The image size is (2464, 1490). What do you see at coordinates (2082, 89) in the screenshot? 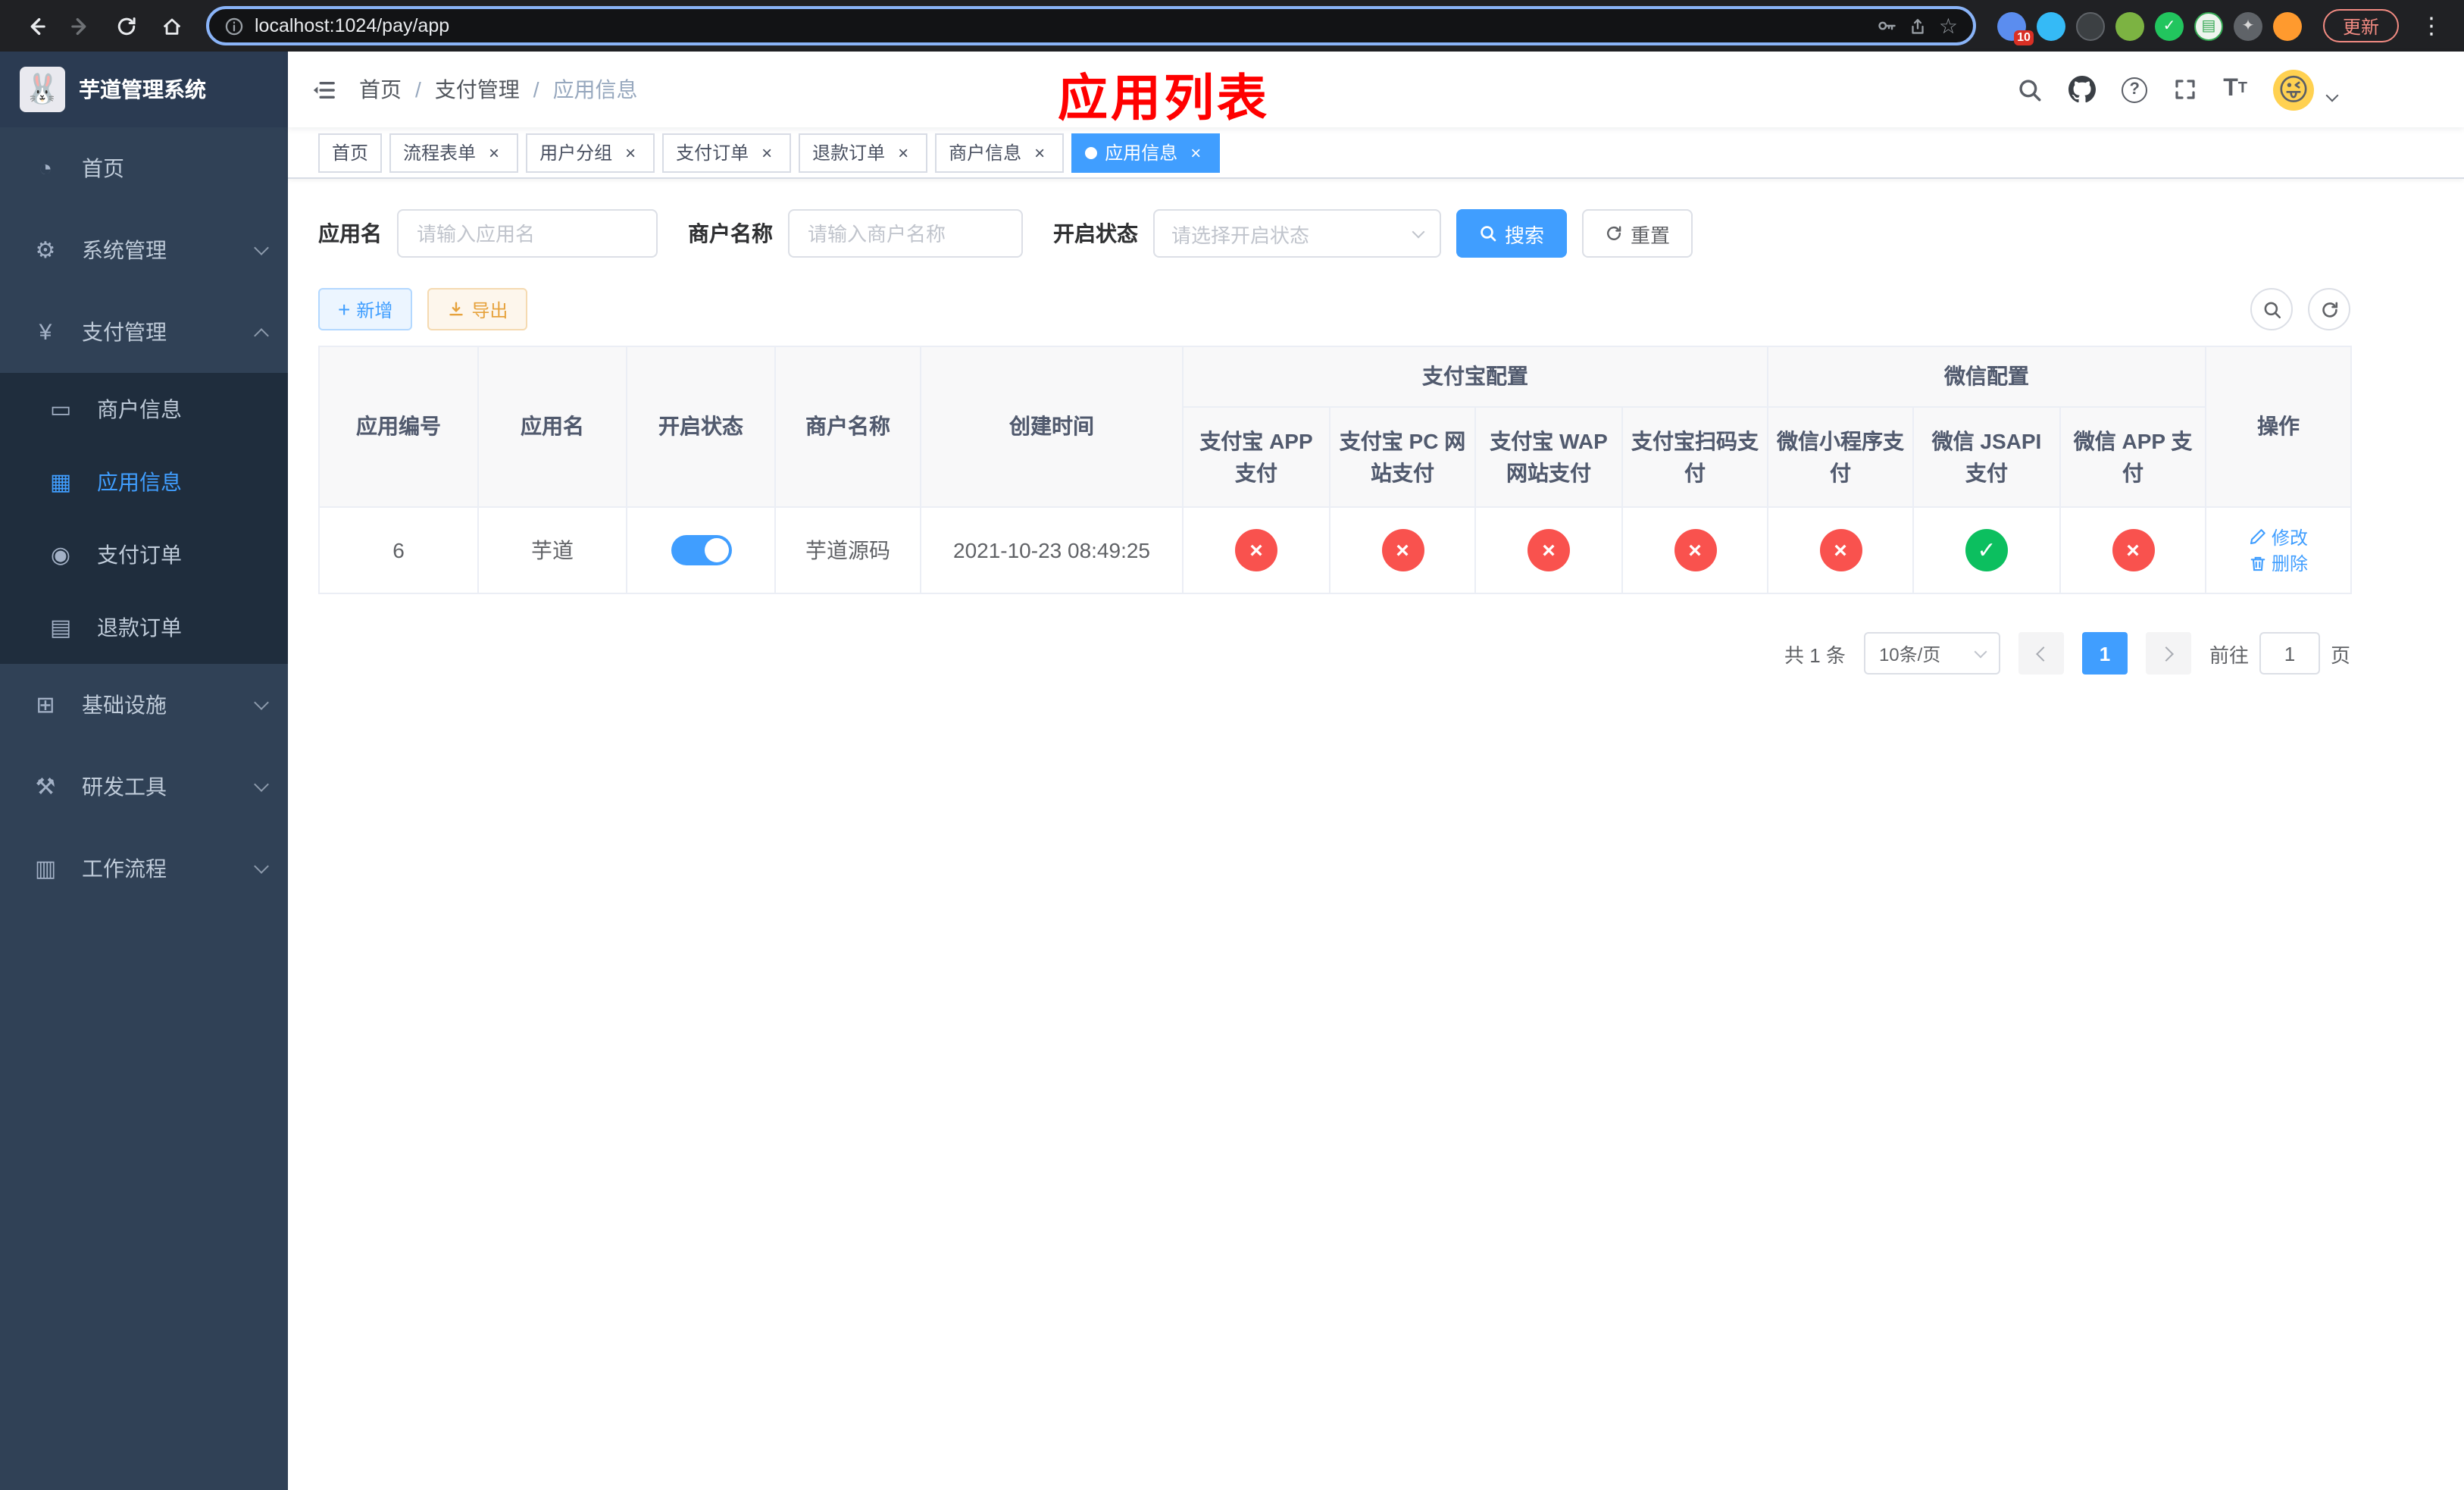
I see `github-icon` at bounding box center [2082, 89].